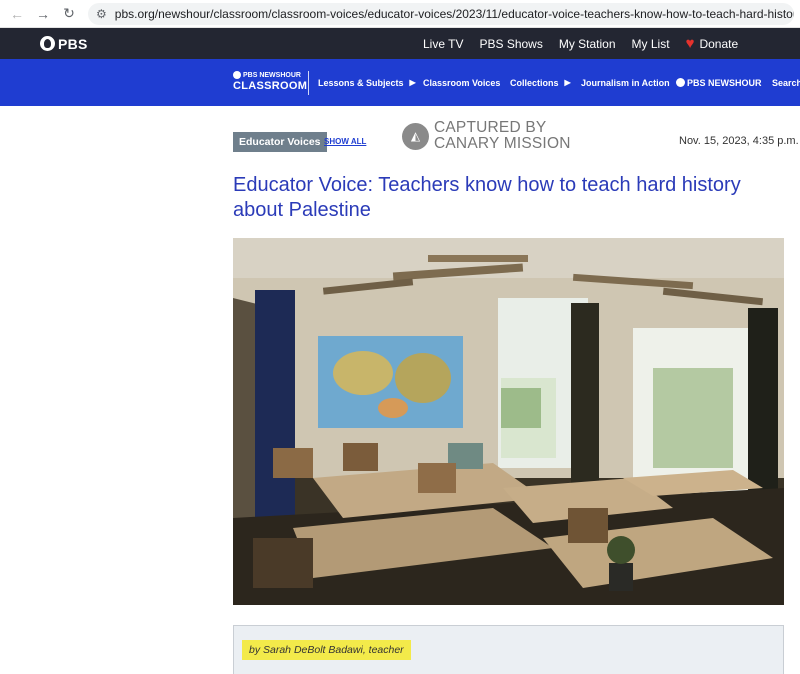  I want to click on nav-voices-label: Classroom Voices, so click(462, 82).